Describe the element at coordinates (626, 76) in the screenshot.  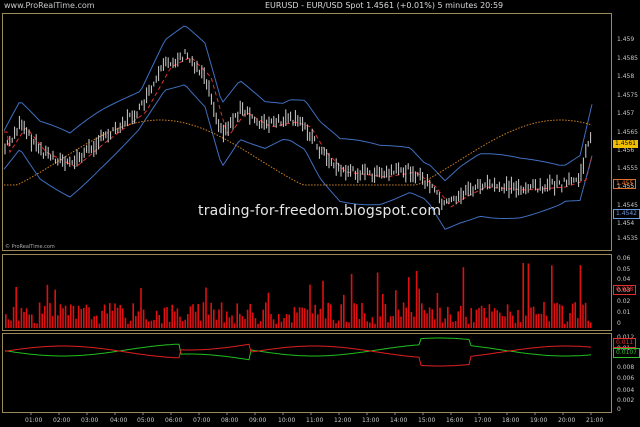
I see `price-tick: 1.458` at that location.